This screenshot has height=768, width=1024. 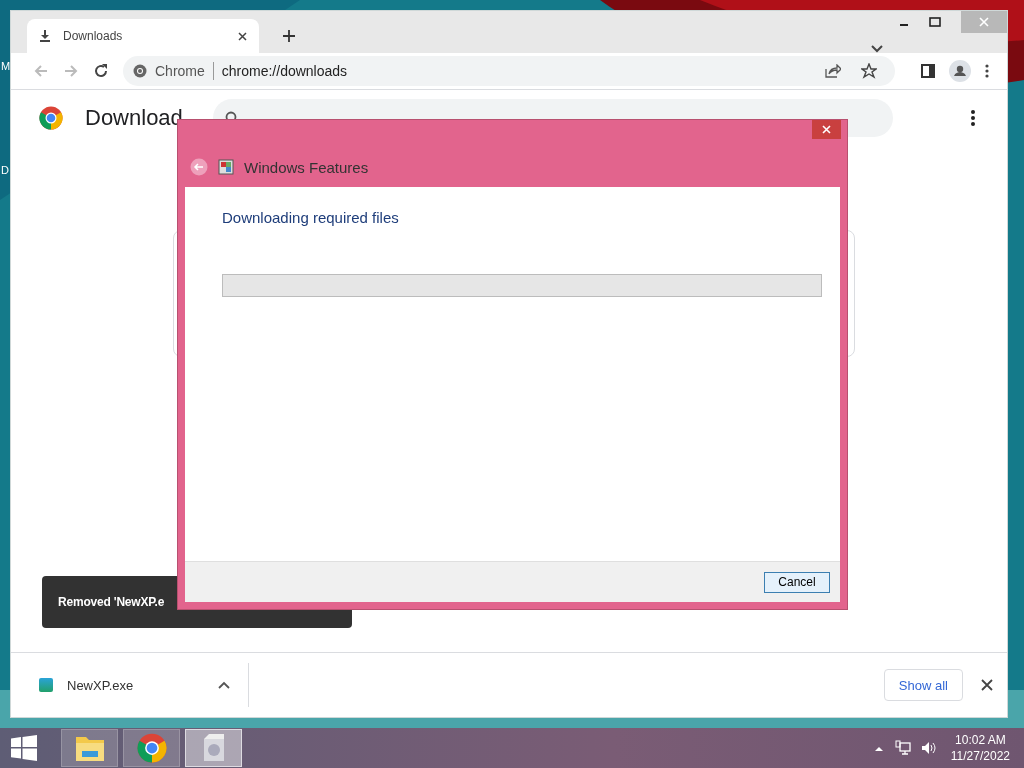 What do you see at coordinates (5, 170) in the screenshot?
I see `desktop-icon-label: D` at bounding box center [5, 170].